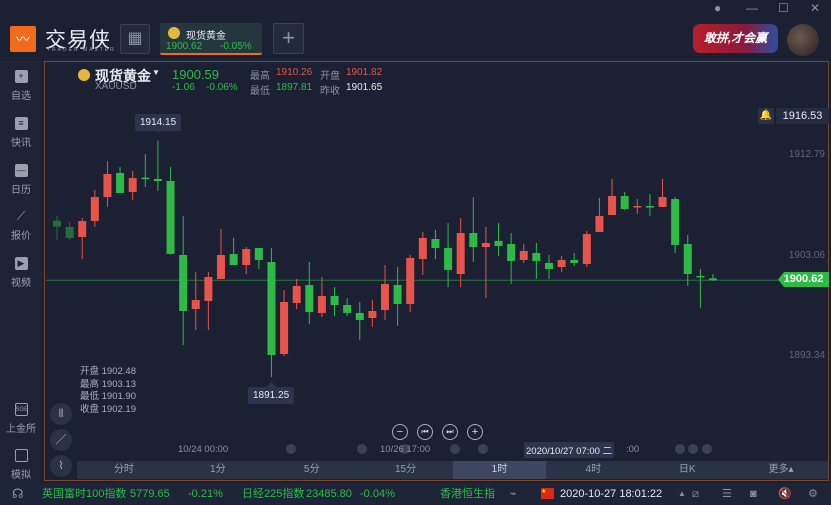 This screenshot has width=831, height=505. What do you see at coordinates (218, 470) in the screenshot?
I see `timeframe-tab: 1分` at bounding box center [218, 470].